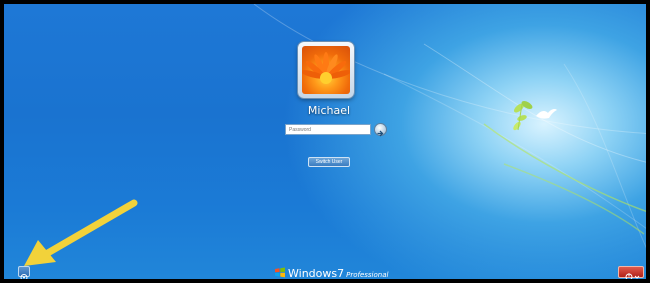 This screenshot has height=283, width=650. I want to click on power-icon, so click(632, 276).